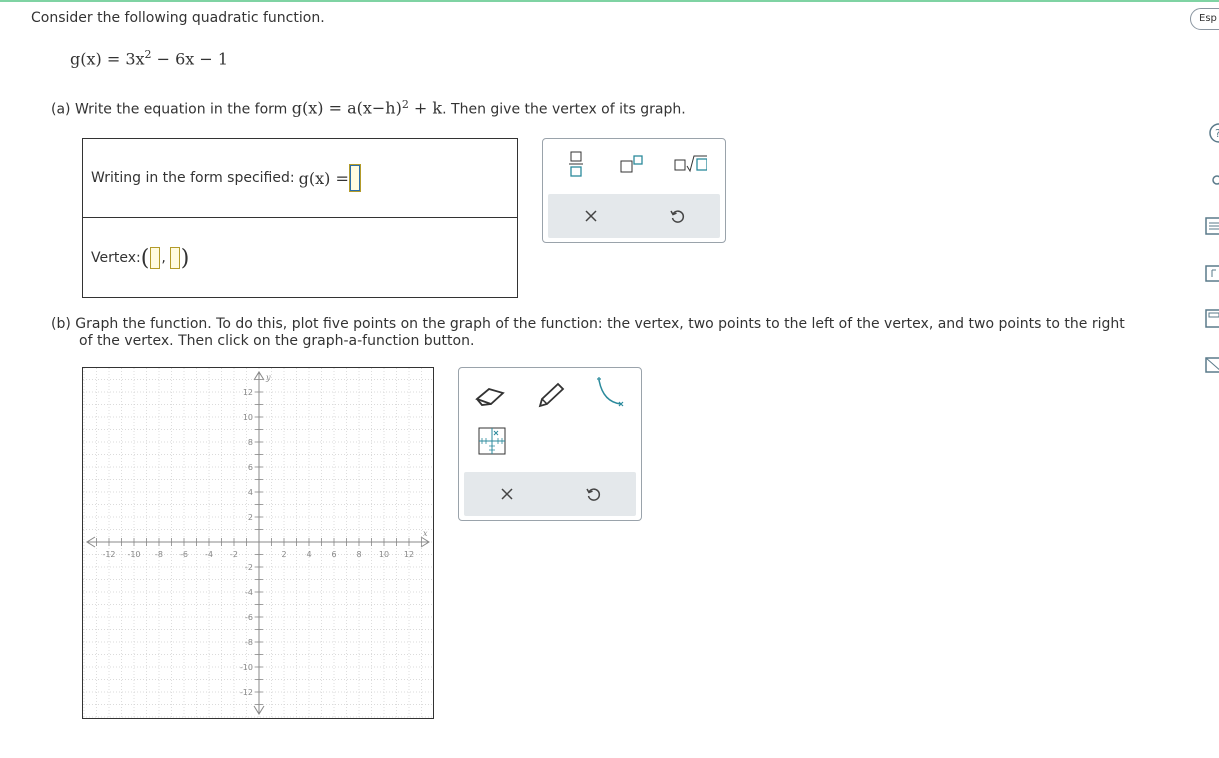 Image resolution: width=1219 pixels, height=758 pixels. What do you see at coordinates (346, 108) in the screenshot?
I see `part-a-vertex-form: g(x) = a(x−h)` at bounding box center [346, 108].